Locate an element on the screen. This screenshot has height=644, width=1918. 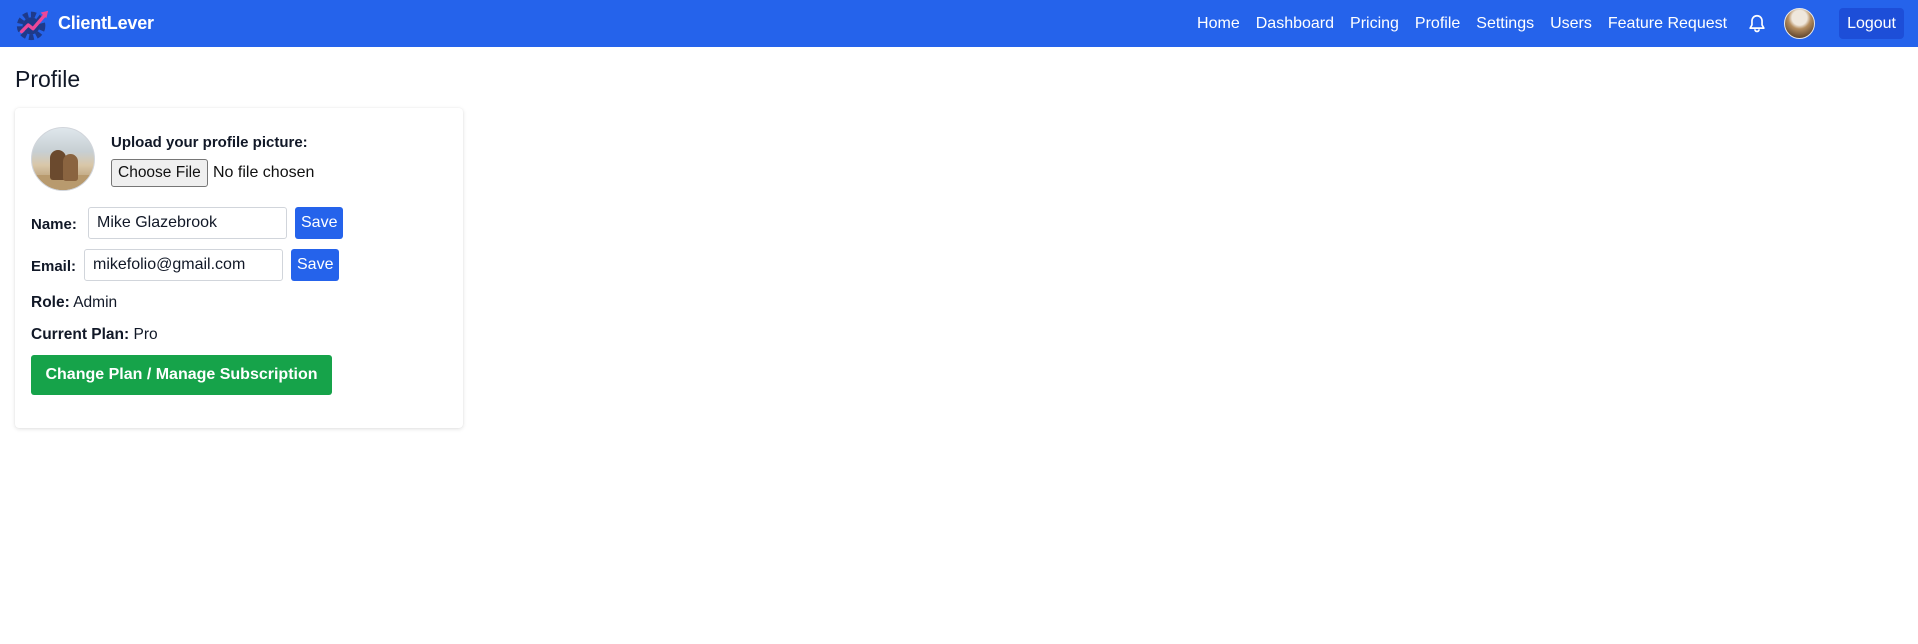
name-label: Name: is located at coordinates (54, 224).